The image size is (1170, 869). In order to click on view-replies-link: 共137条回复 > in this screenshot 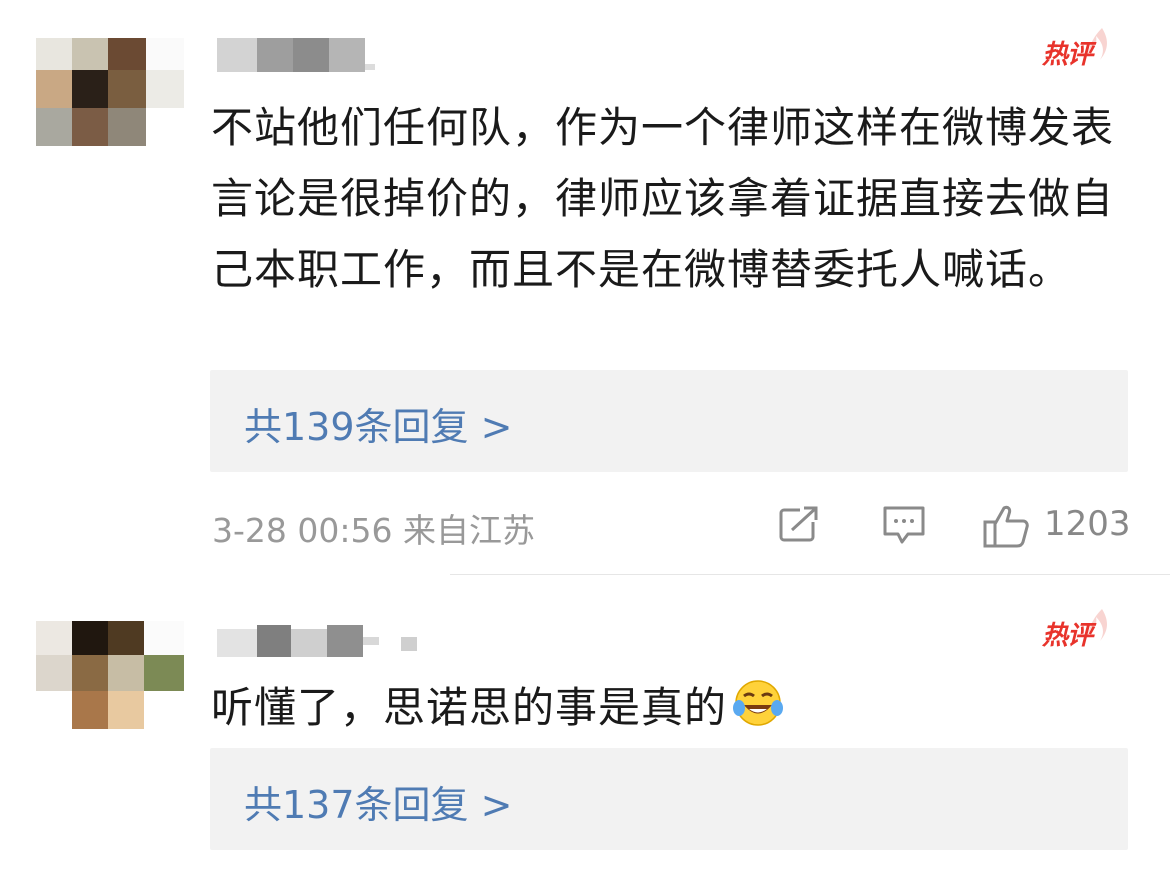, I will do `click(378, 801)`.